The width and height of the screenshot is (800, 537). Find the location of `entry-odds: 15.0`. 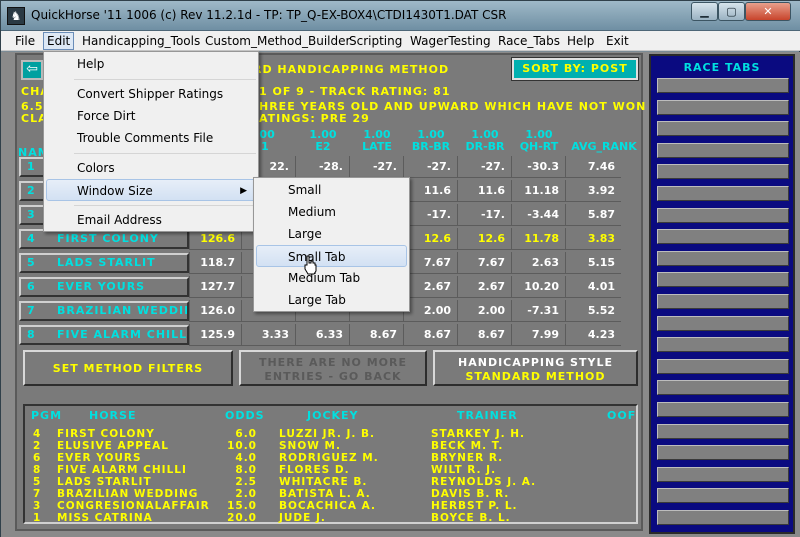

entry-odds: 15.0 is located at coordinates (242, 506).